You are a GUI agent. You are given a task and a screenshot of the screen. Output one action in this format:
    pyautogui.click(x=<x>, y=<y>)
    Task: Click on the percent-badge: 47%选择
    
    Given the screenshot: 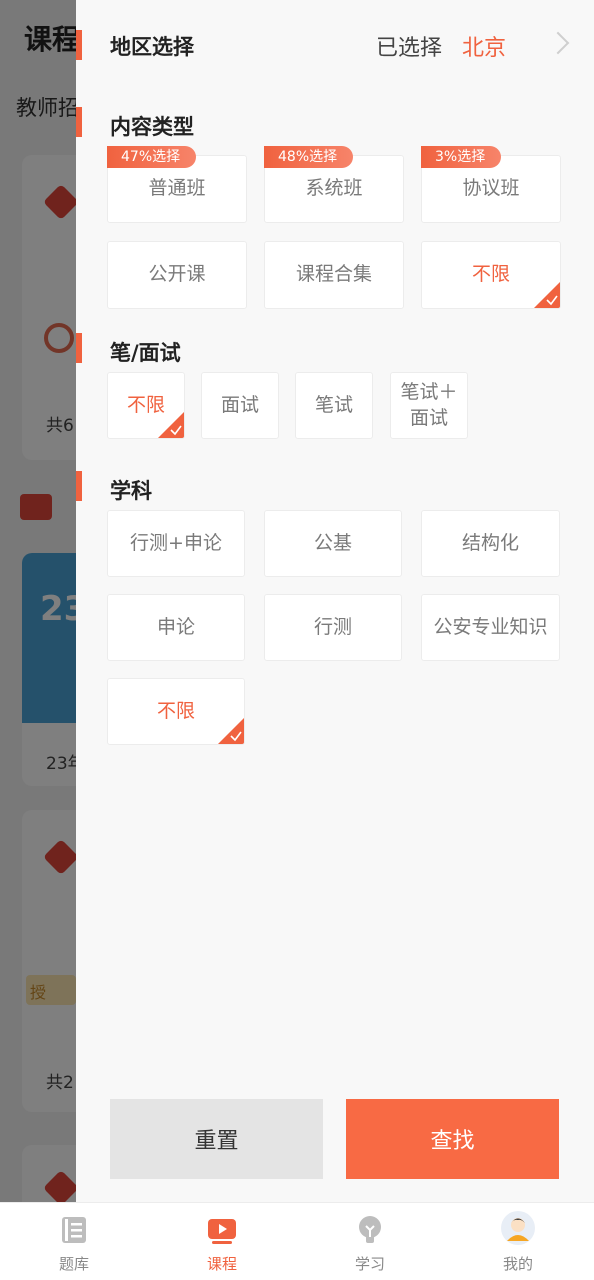 What is the action you would take?
    pyautogui.click(x=152, y=157)
    